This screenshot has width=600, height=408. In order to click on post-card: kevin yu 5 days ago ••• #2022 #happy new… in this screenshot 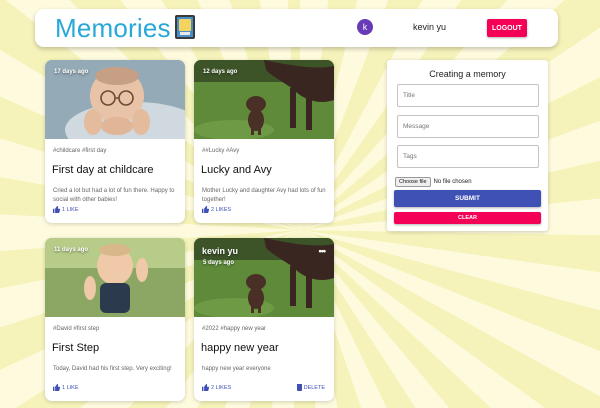, I will do `click(264, 319)`.